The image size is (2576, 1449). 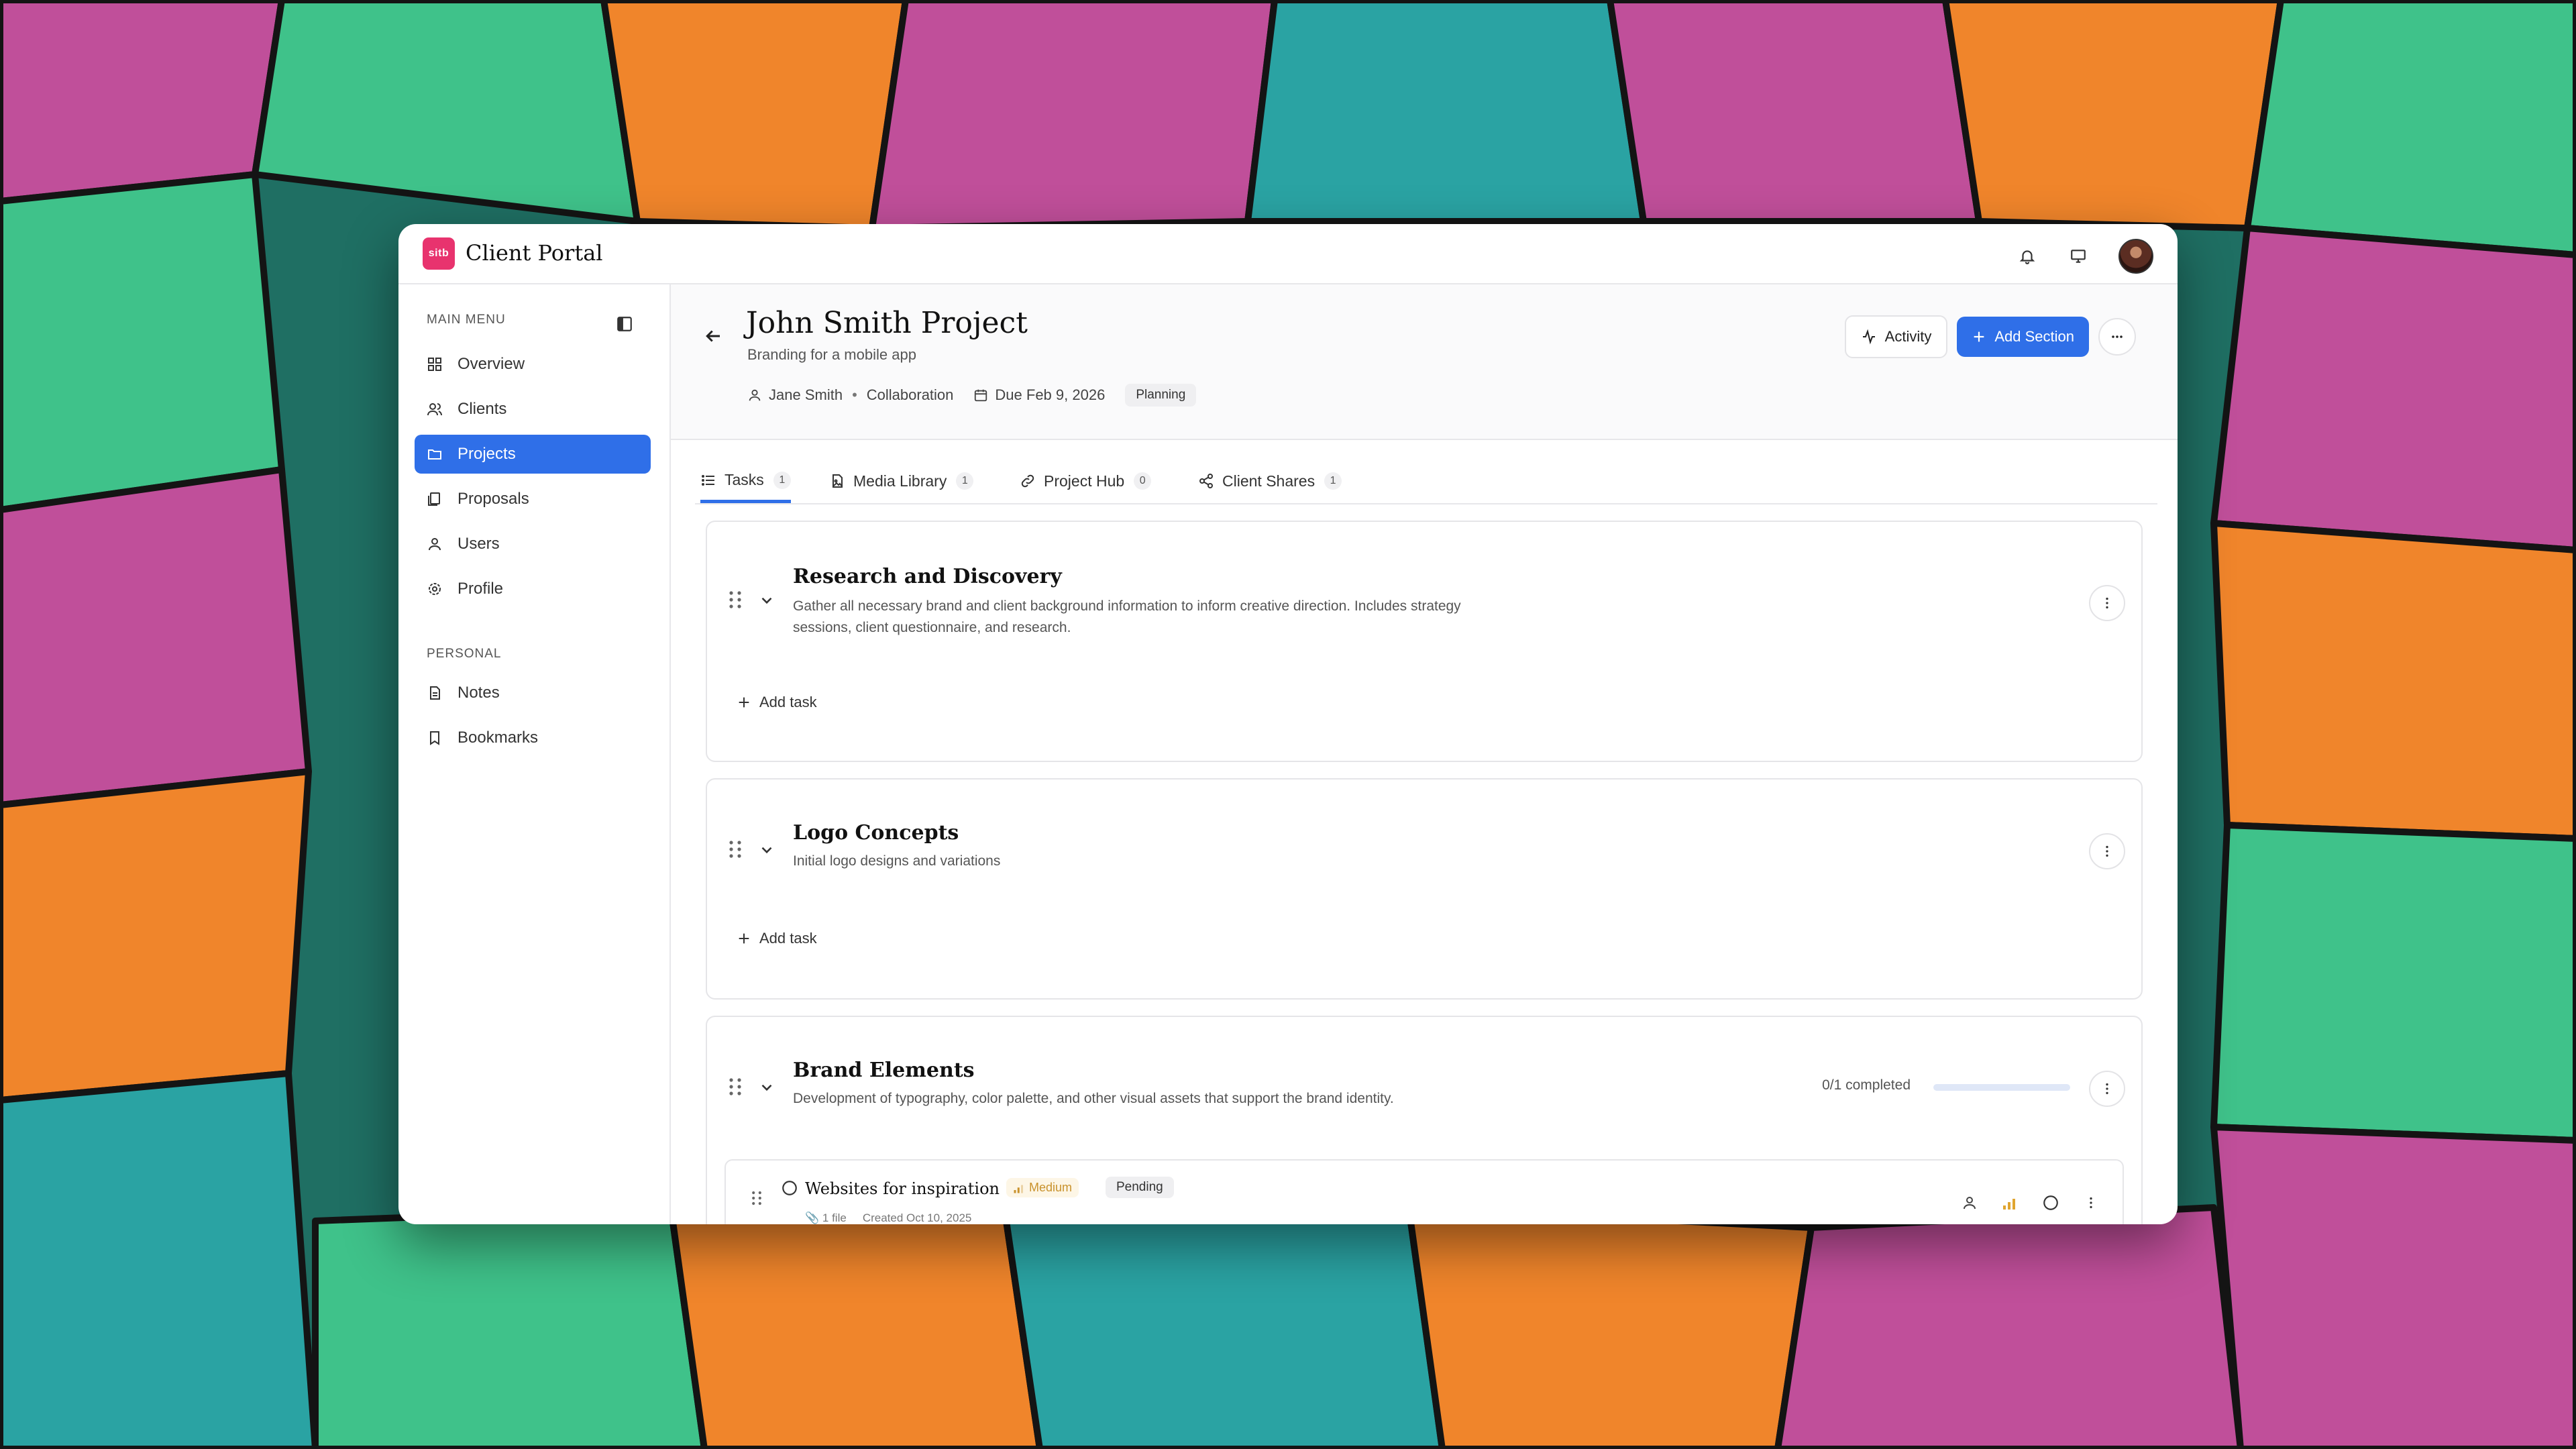 I want to click on folder-icon, so click(x=437, y=454).